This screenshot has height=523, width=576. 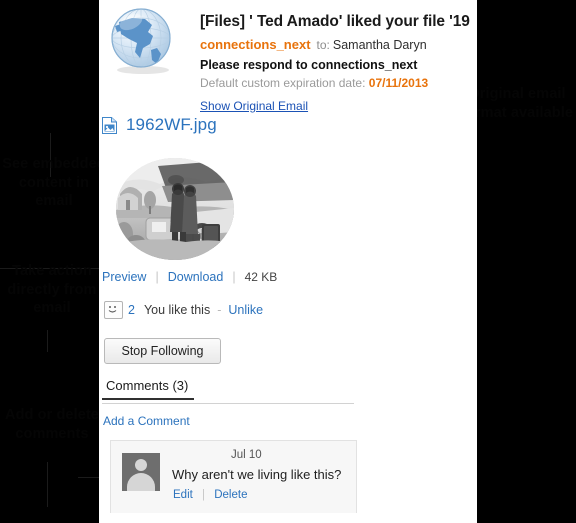 I want to click on comment-date: Jul 10, so click(x=246, y=455).